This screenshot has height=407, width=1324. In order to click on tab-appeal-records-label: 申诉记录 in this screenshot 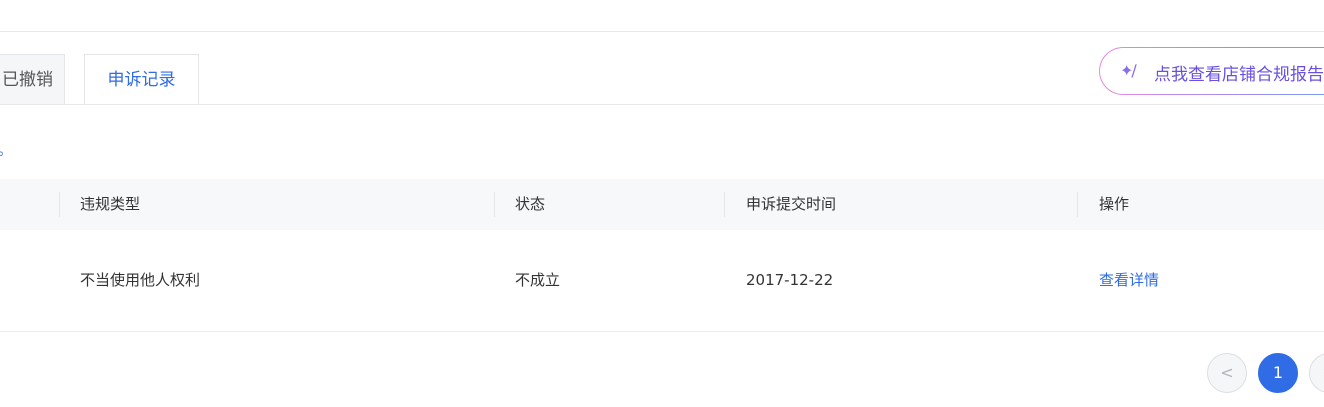, I will do `click(141, 80)`.